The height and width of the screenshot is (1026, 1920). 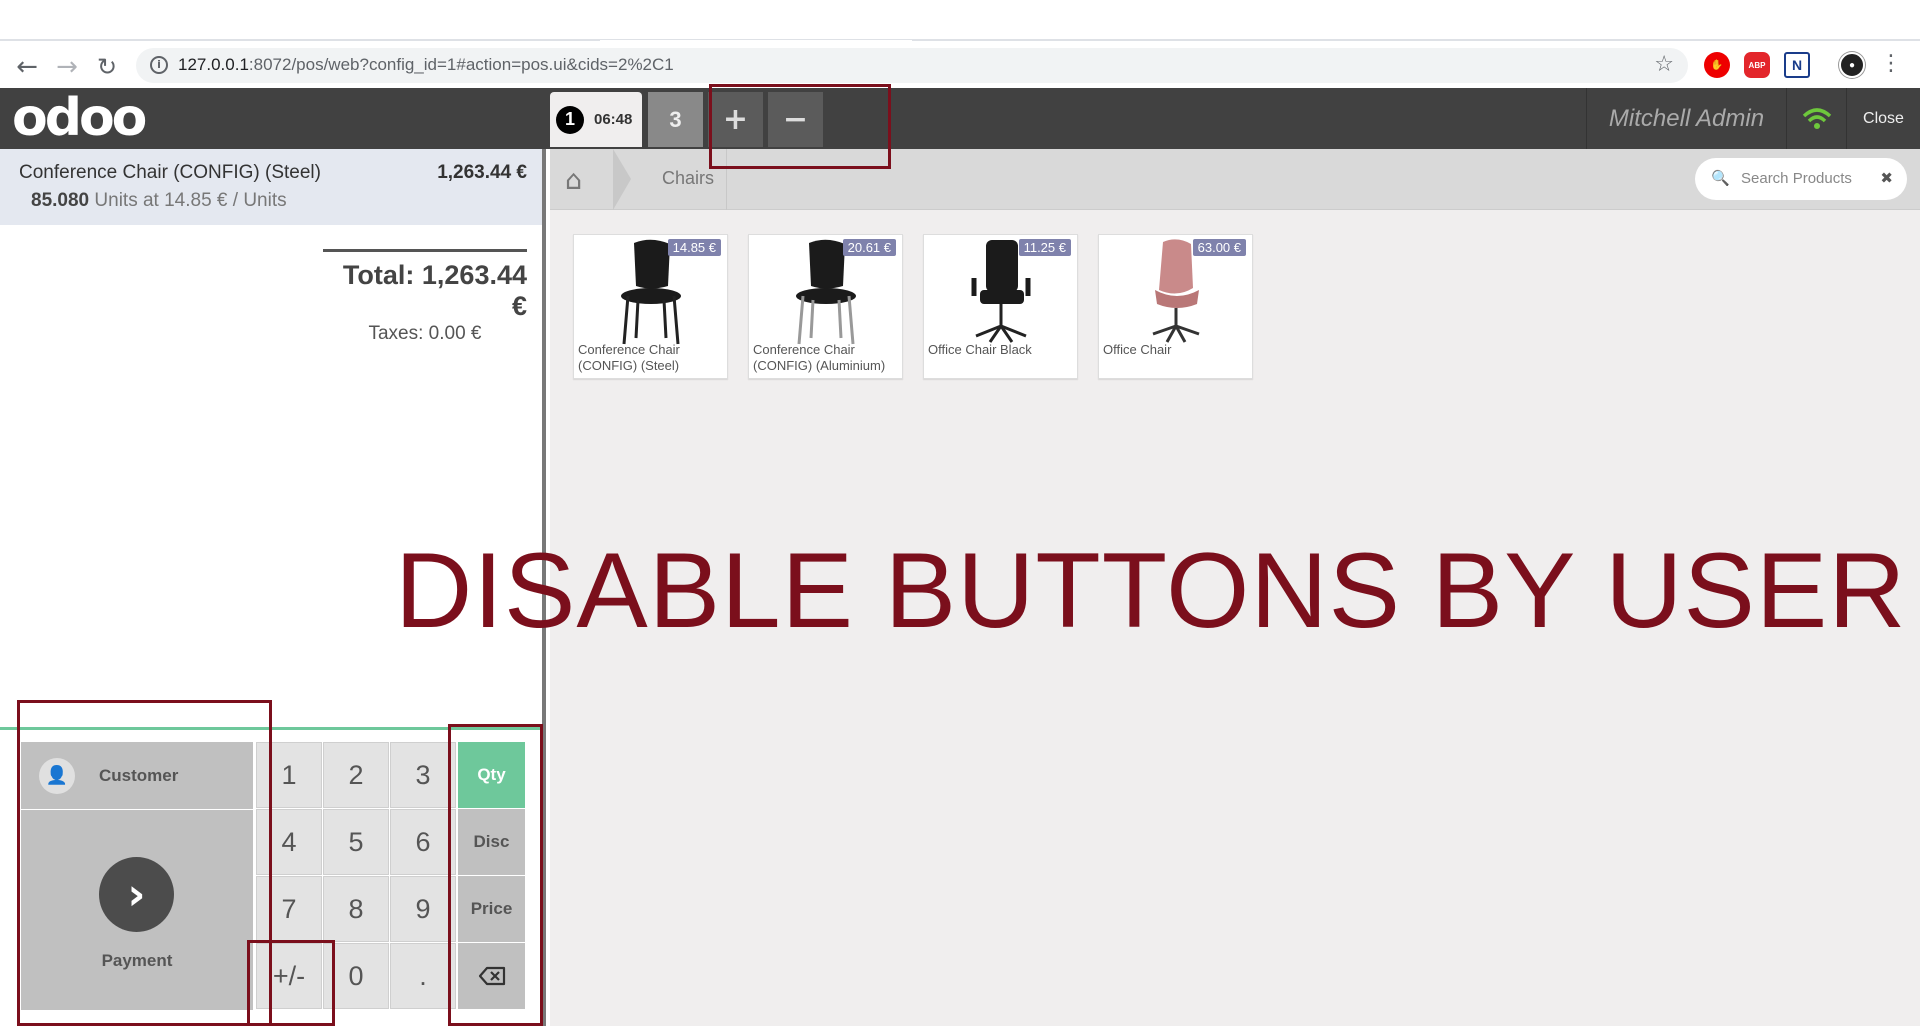 What do you see at coordinates (1797, 65) in the screenshot?
I see `extension-n-icon: N` at bounding box center [1797, 65].